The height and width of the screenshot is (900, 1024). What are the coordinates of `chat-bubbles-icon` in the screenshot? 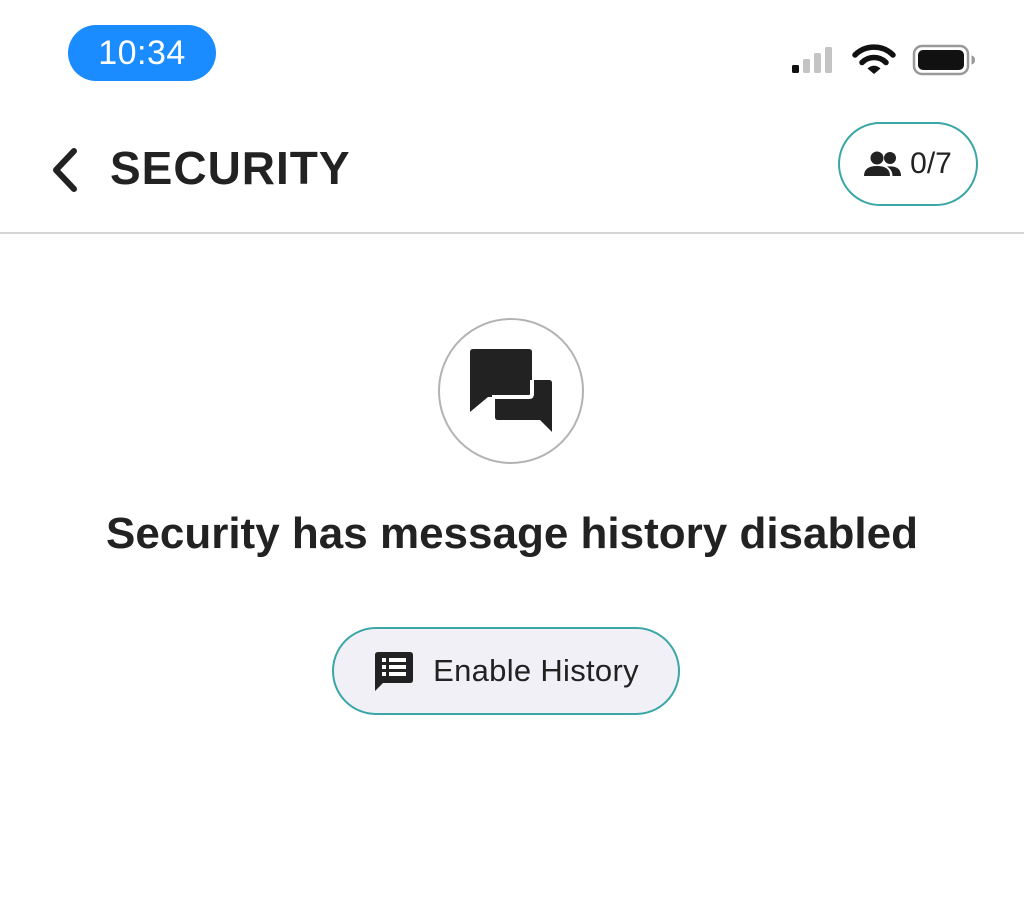 It's located at (511, 390).